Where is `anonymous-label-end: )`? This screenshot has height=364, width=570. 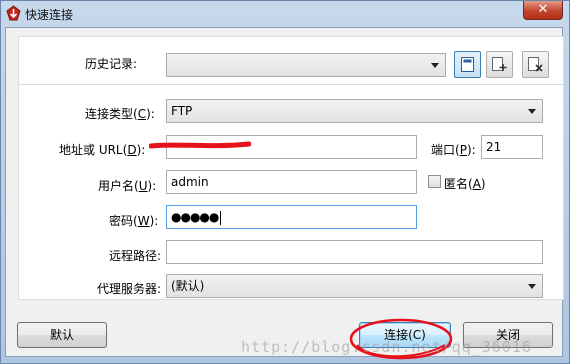
anonymous-label-end: ) is located at coordinates (483, 184).